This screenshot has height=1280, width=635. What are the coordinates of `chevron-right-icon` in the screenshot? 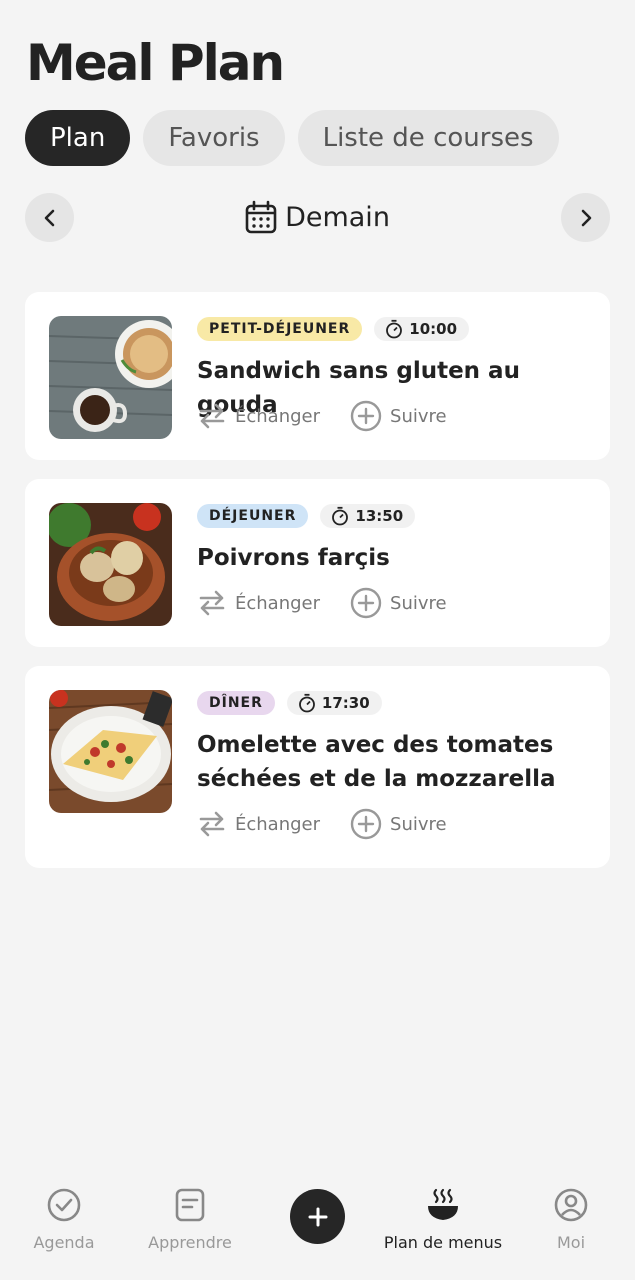 It's located at (586, 217).